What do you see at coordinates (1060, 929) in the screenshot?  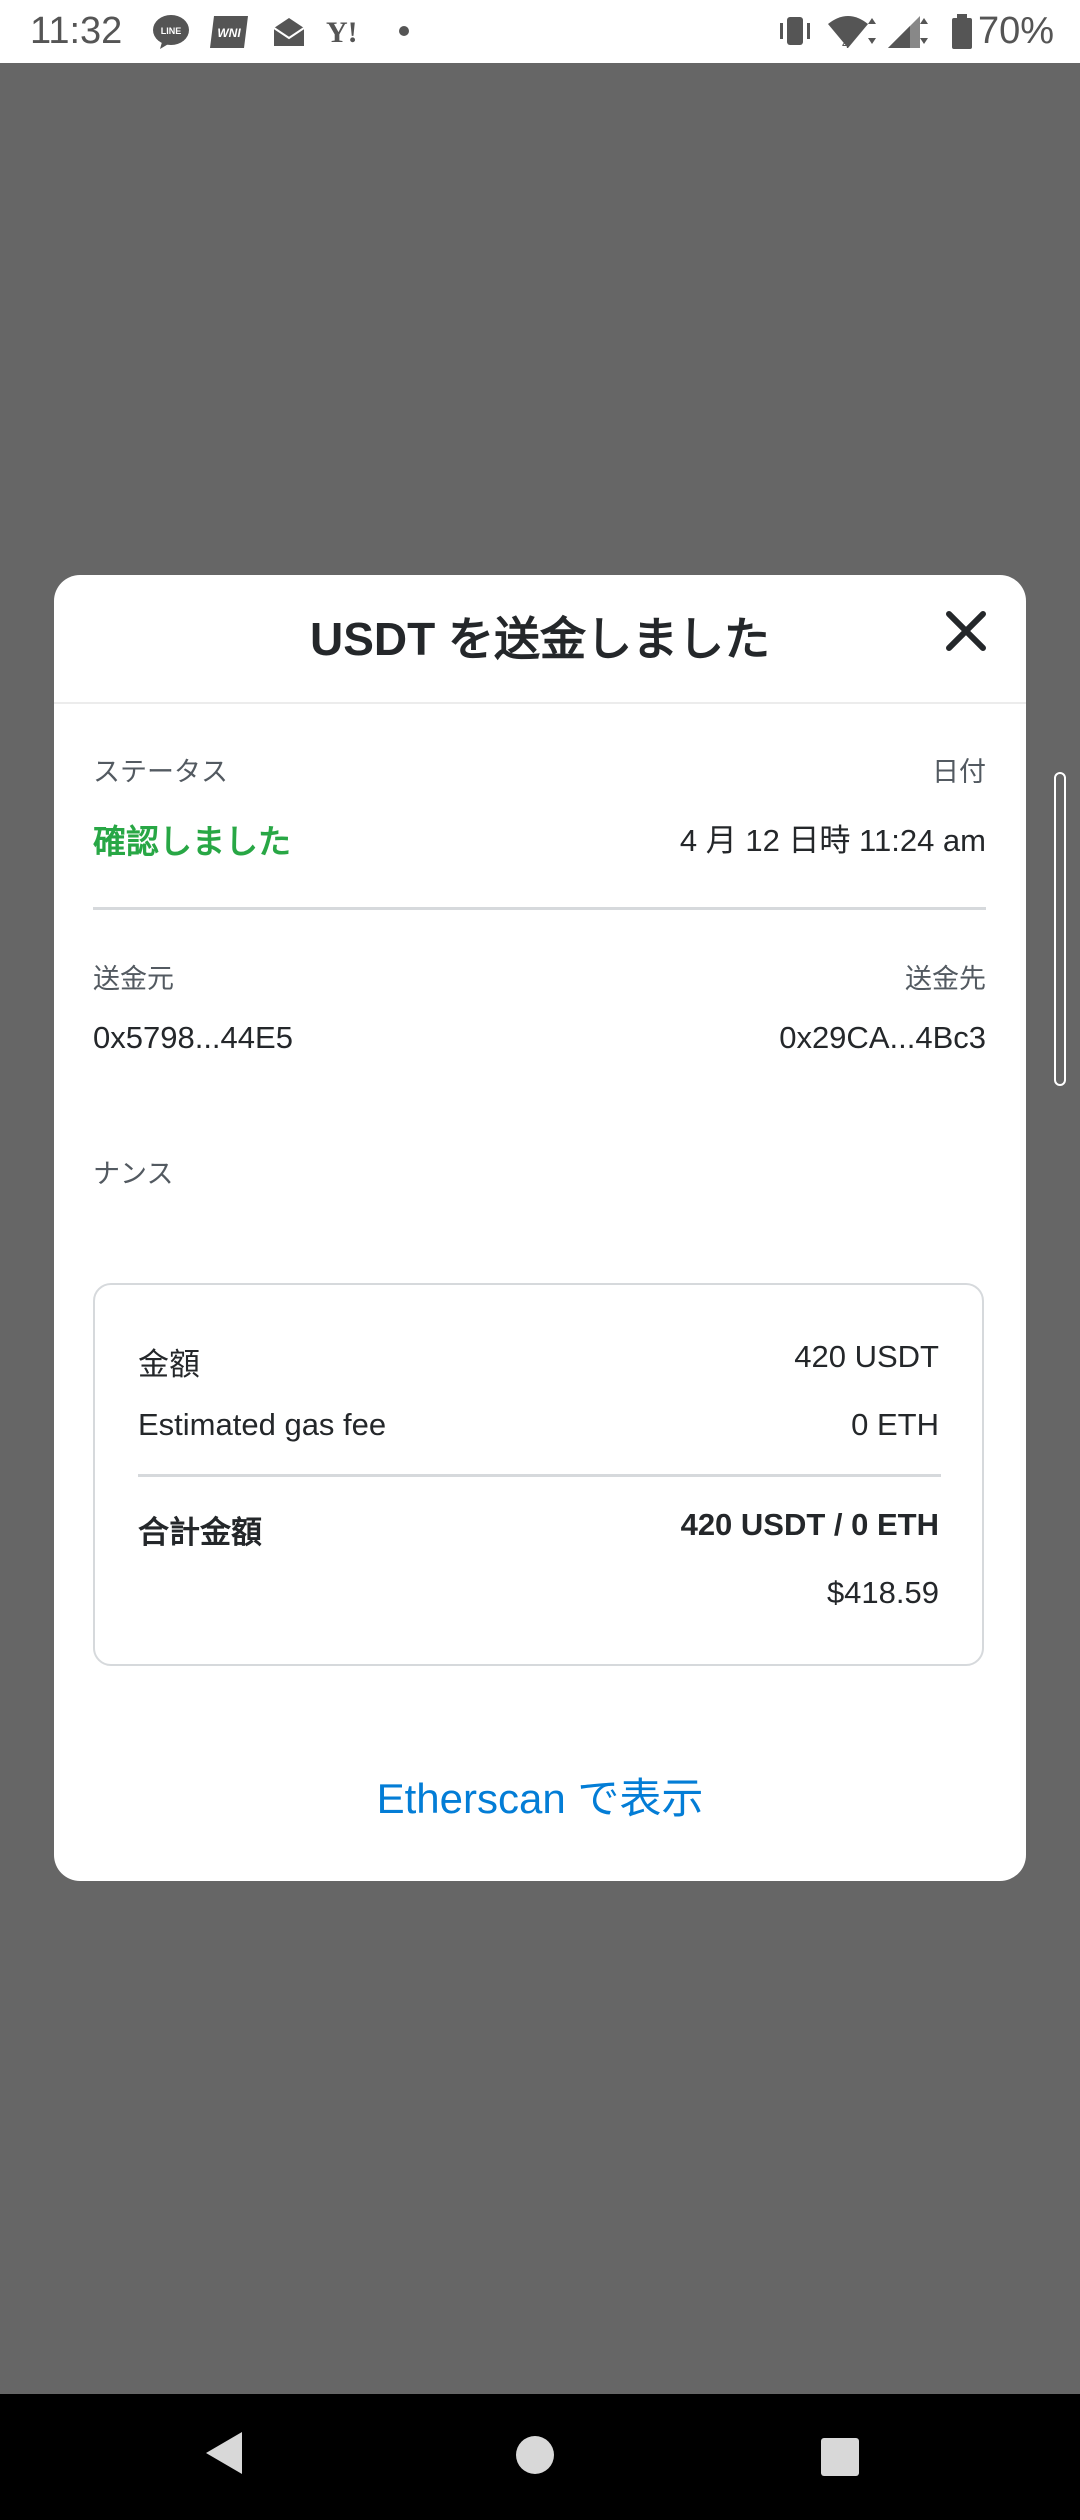 I see `scrollbar` at bounding box center [1060, 929].